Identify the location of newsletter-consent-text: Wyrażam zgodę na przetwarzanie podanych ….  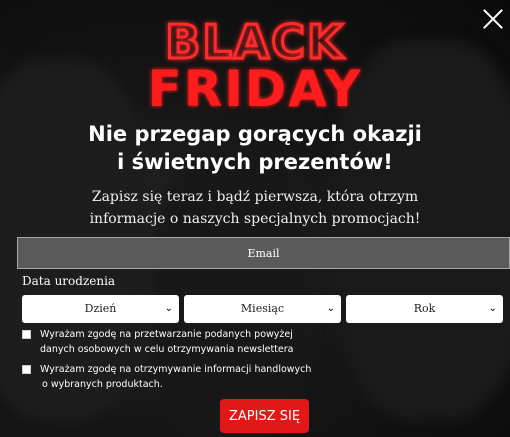
(166, 342).